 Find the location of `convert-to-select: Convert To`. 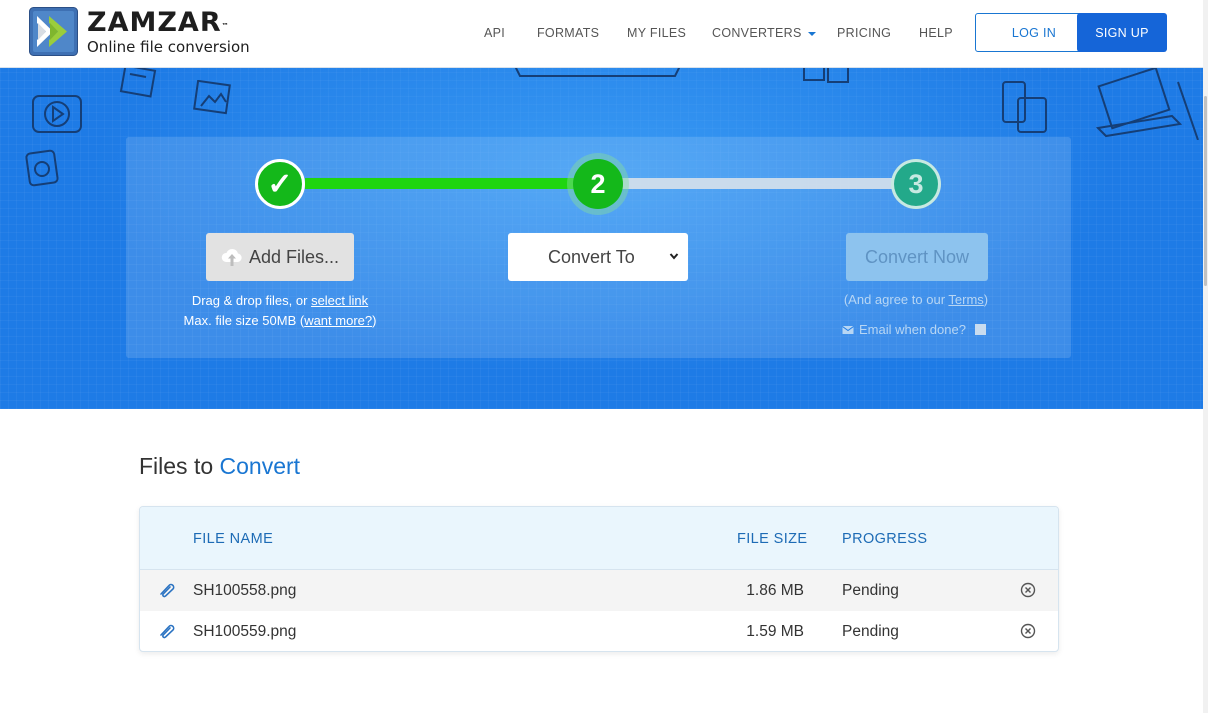

convert-to-select: Convert To is located at coordinates (598, 257).